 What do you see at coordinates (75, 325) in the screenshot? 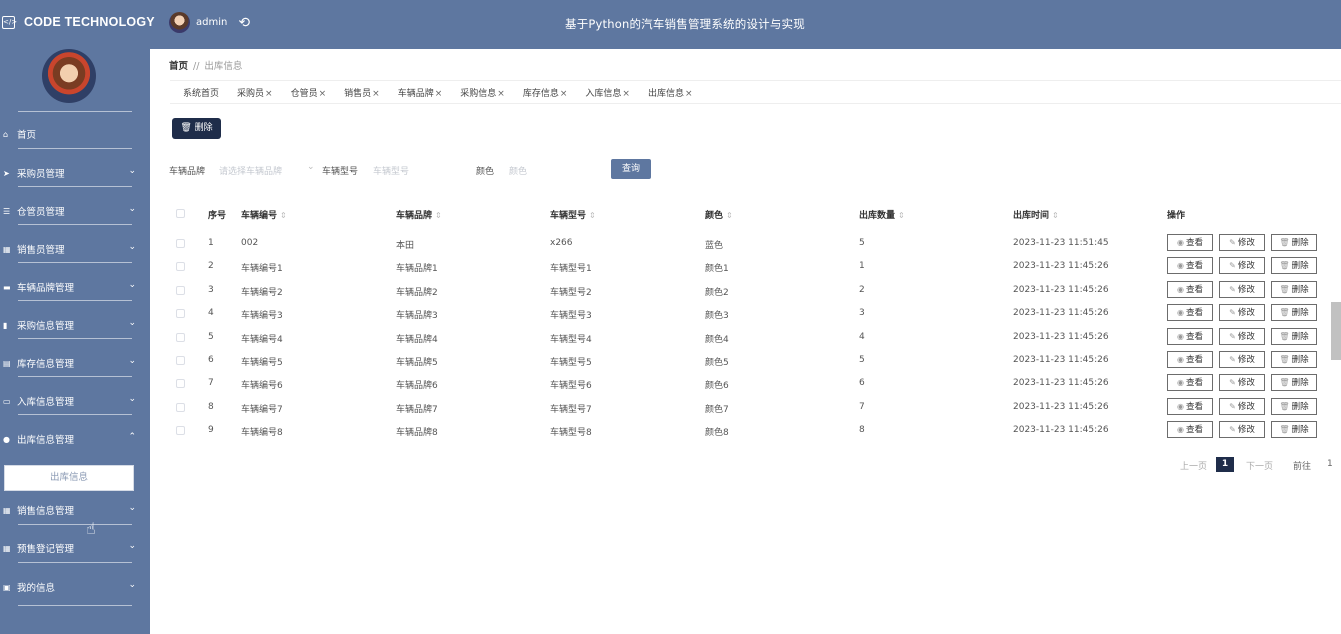
I see `sidebar-item-purchase-info: ▮ 采购信息管理 ⌄` at bounding box center [75, 325].